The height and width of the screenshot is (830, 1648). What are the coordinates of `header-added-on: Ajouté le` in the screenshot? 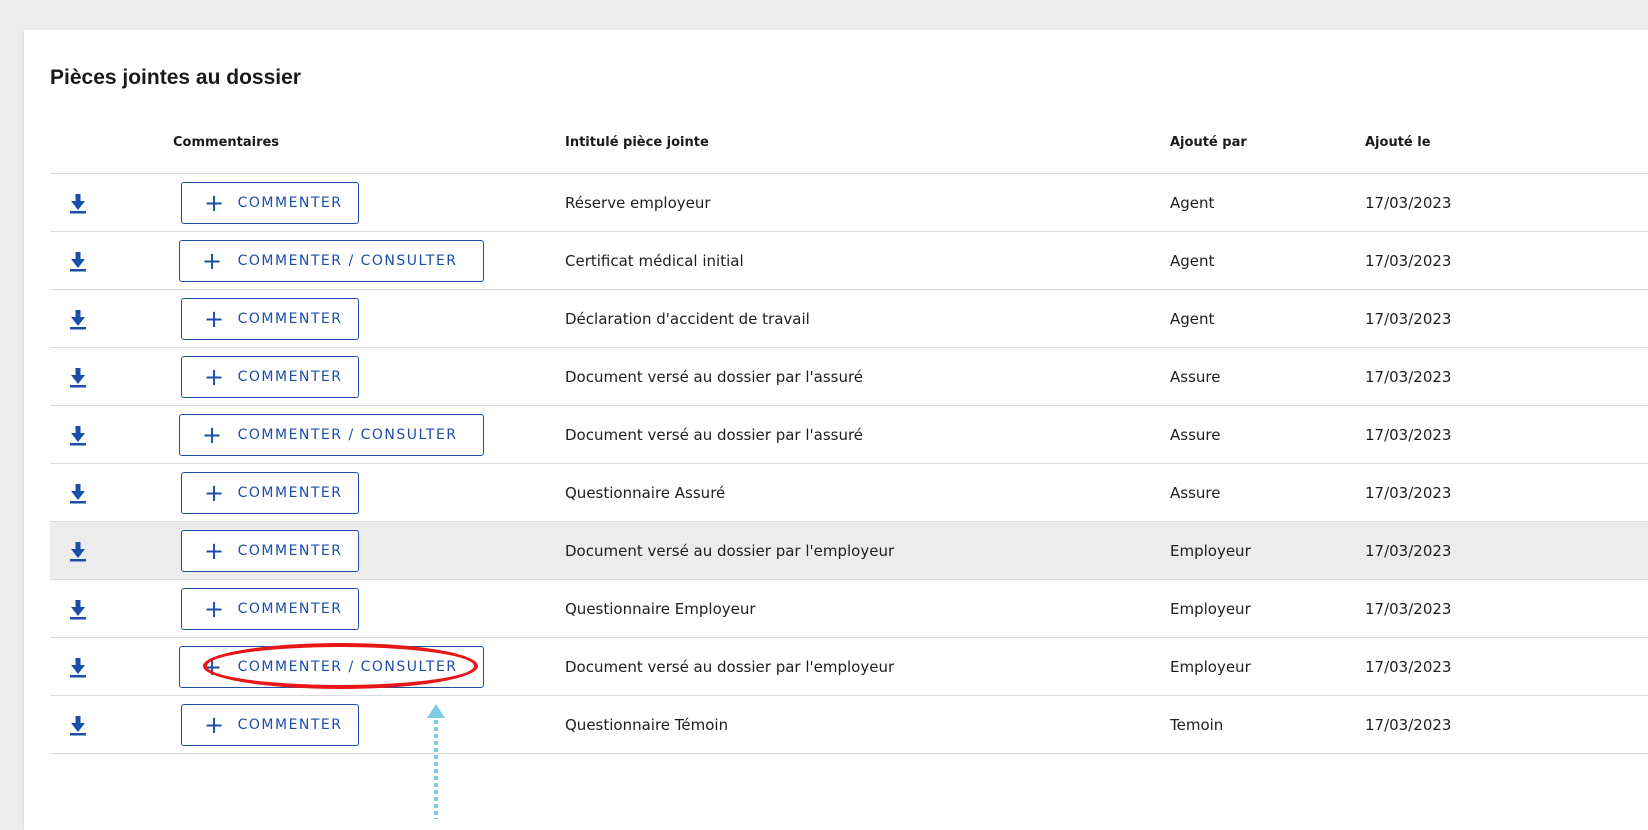 It's located at (1398, 142).